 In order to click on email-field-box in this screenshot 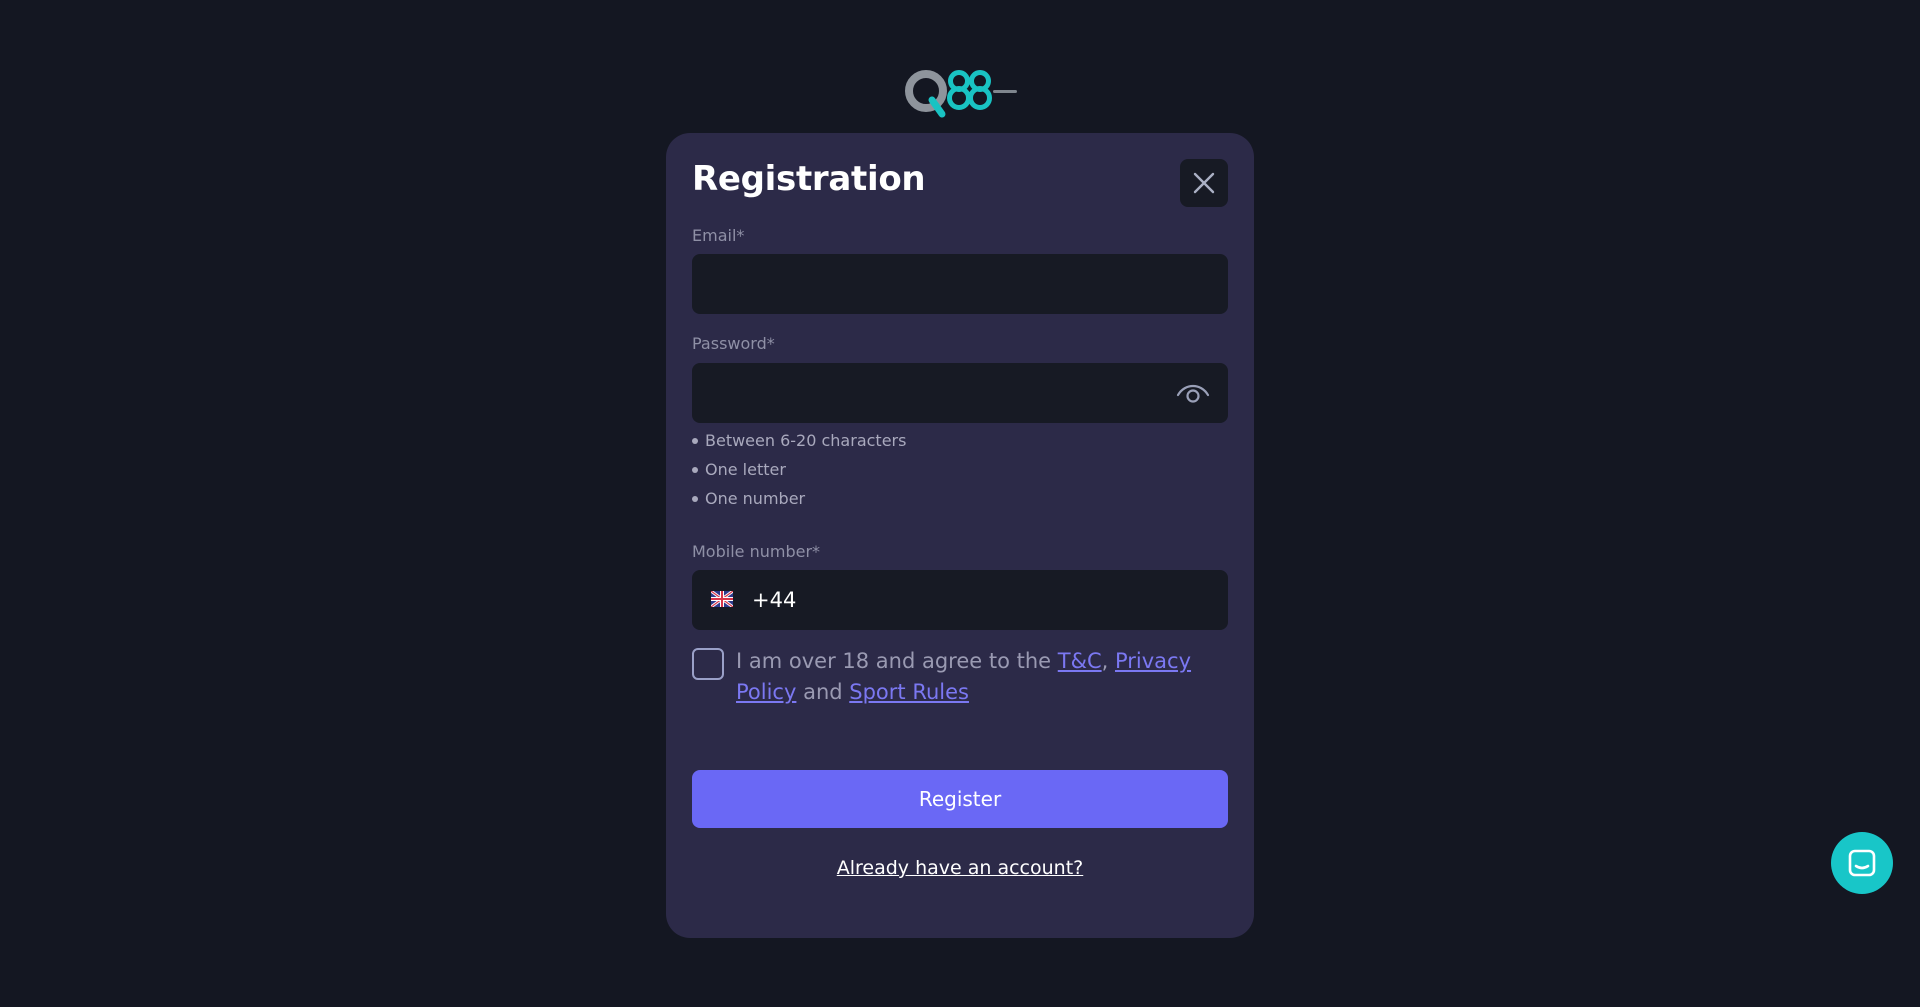, I will do `click(960, 284)`.